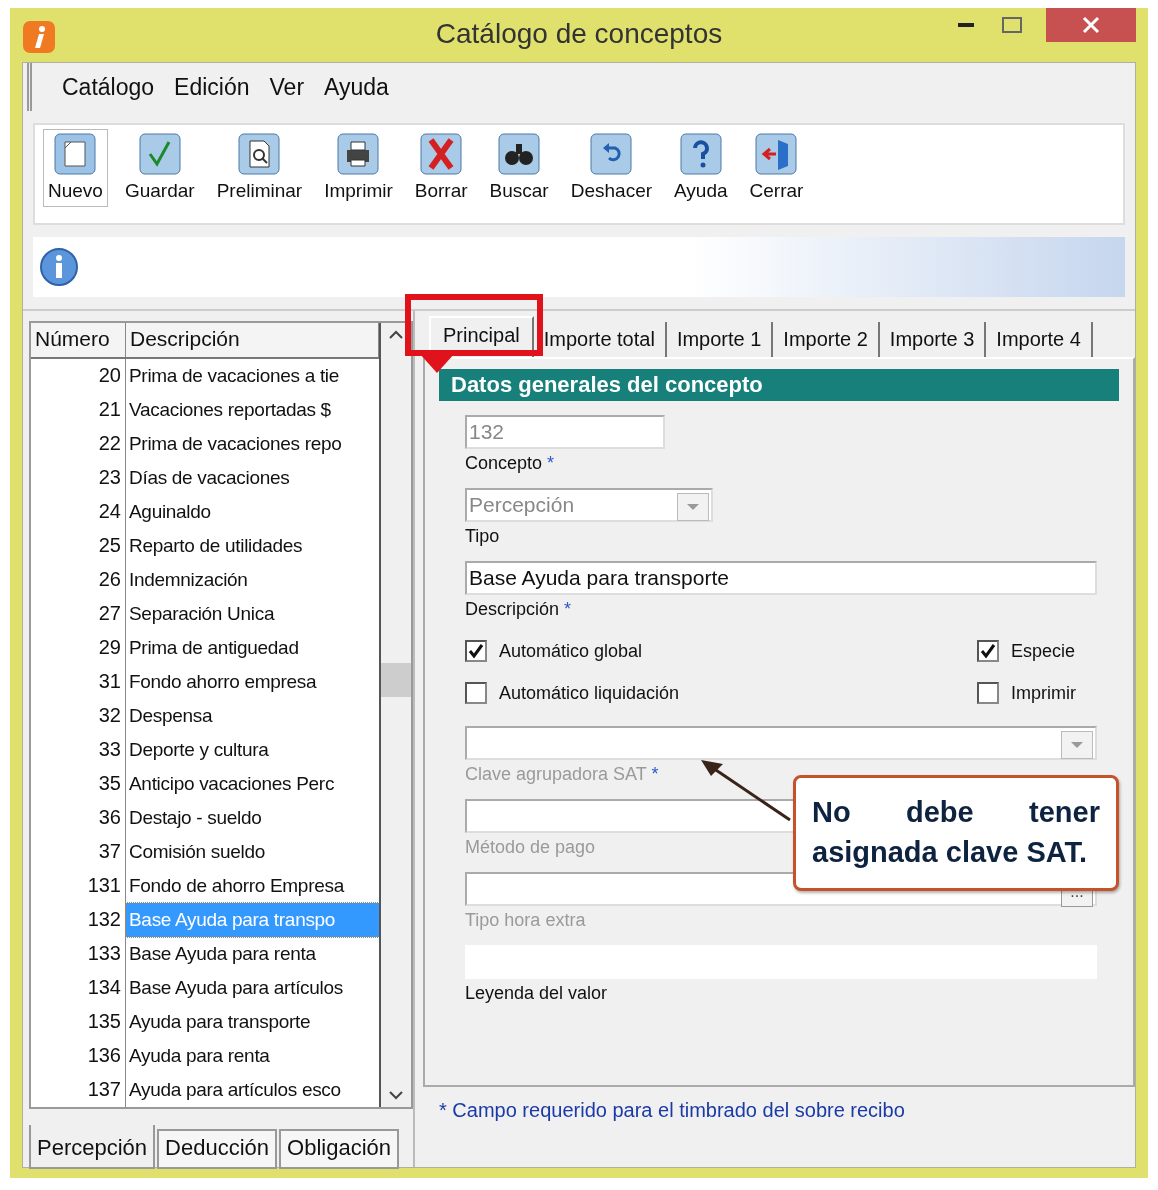 Image resolution: width=1158 pixels, height=1190 pixels. I want to click on minimize-icon, so click(966, 25).